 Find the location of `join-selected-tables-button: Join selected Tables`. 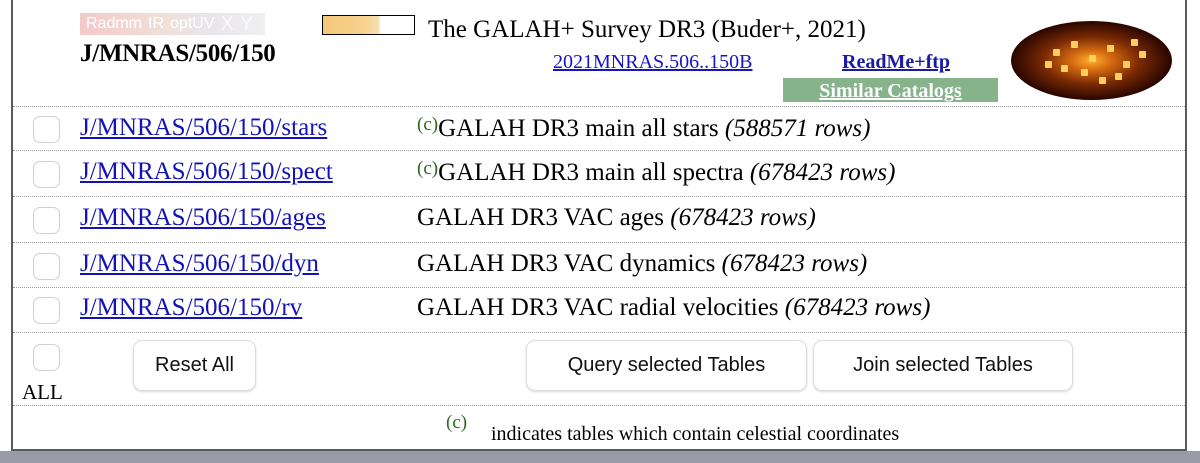

join-selected-tables-button: Join selected Tables is located at coordinates (943, 365).